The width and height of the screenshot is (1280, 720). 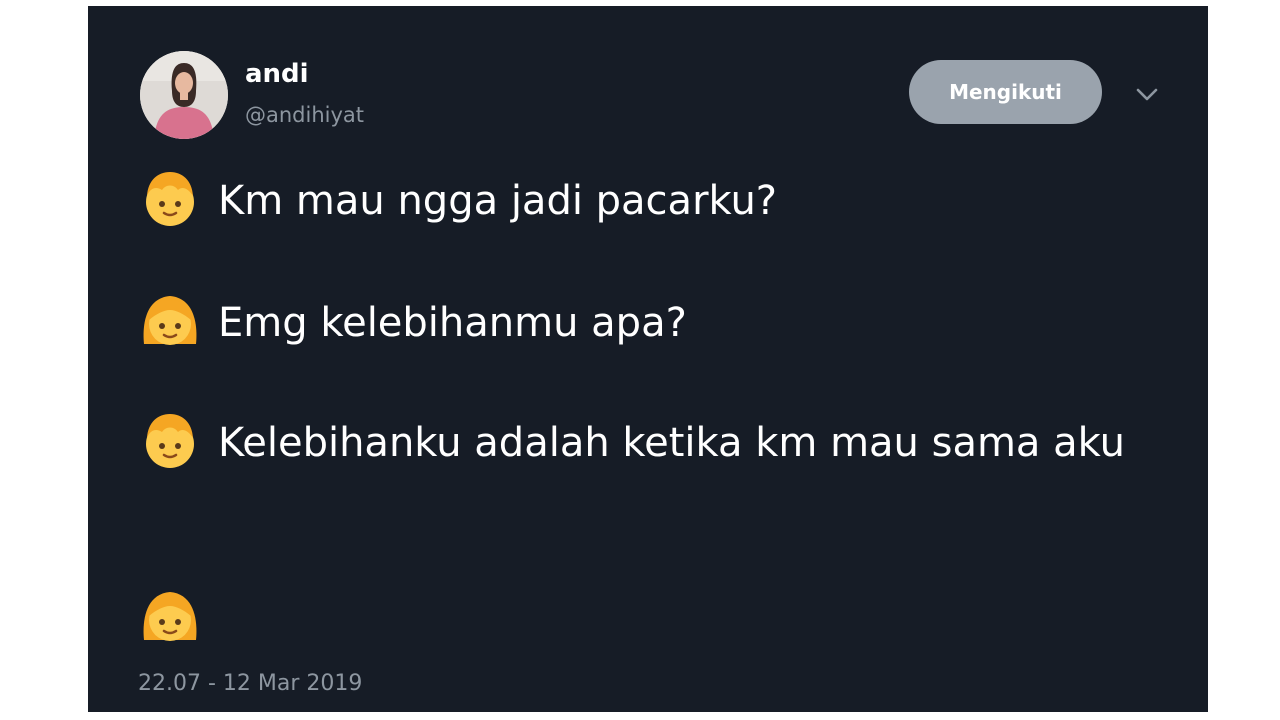 What do you see at coordinates (277, 74) in the screenshot?
I see `author-display-name: andi` at bounding box center [277, 74].